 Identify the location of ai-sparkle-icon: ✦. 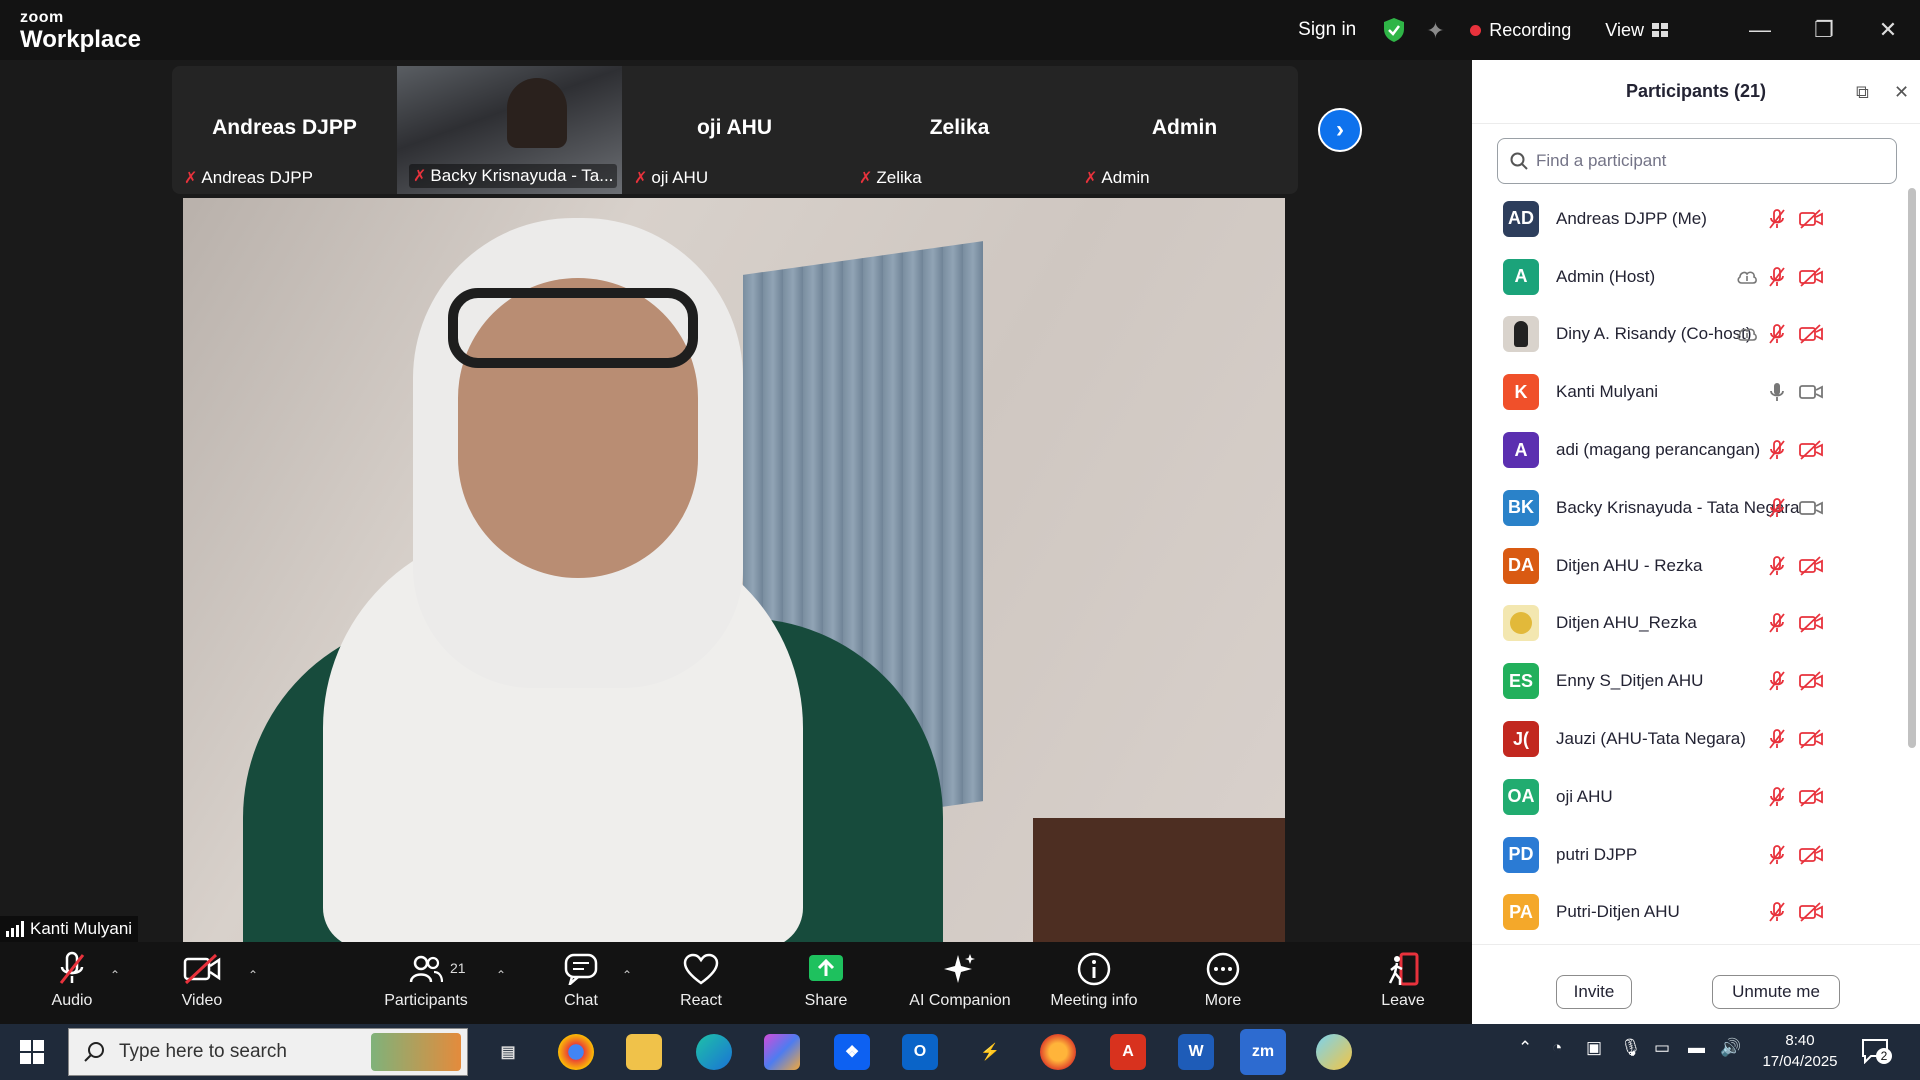
(1438, 30).